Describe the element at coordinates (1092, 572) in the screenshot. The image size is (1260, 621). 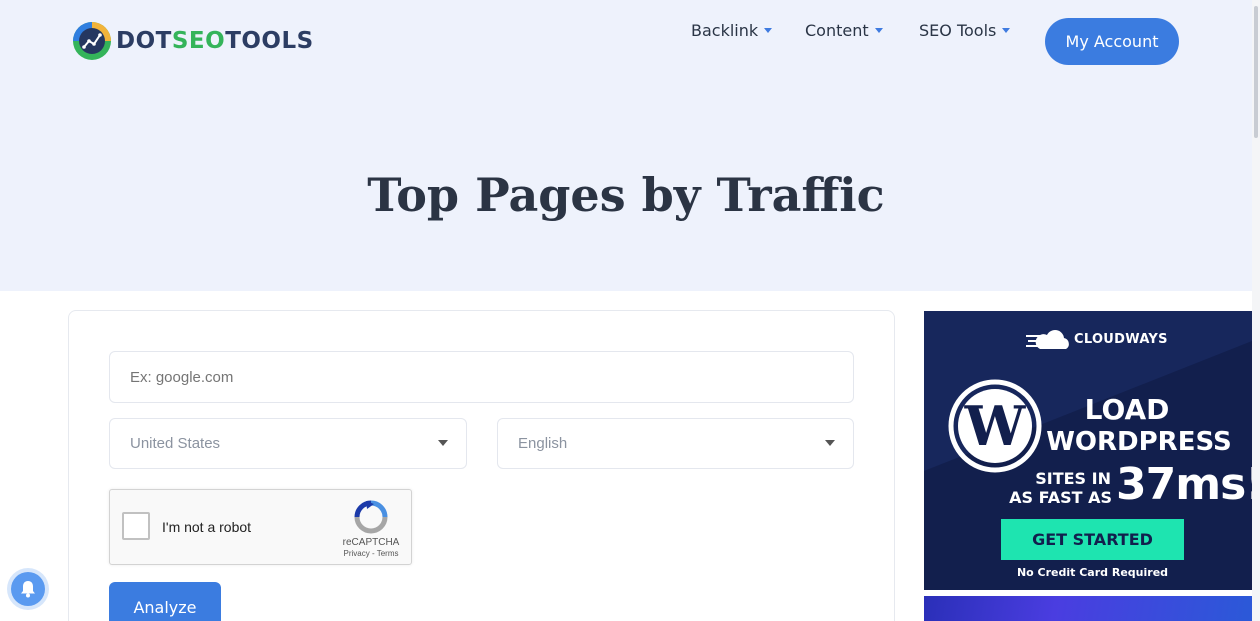
I see `ad-note: No Credit Card Required` at that location.